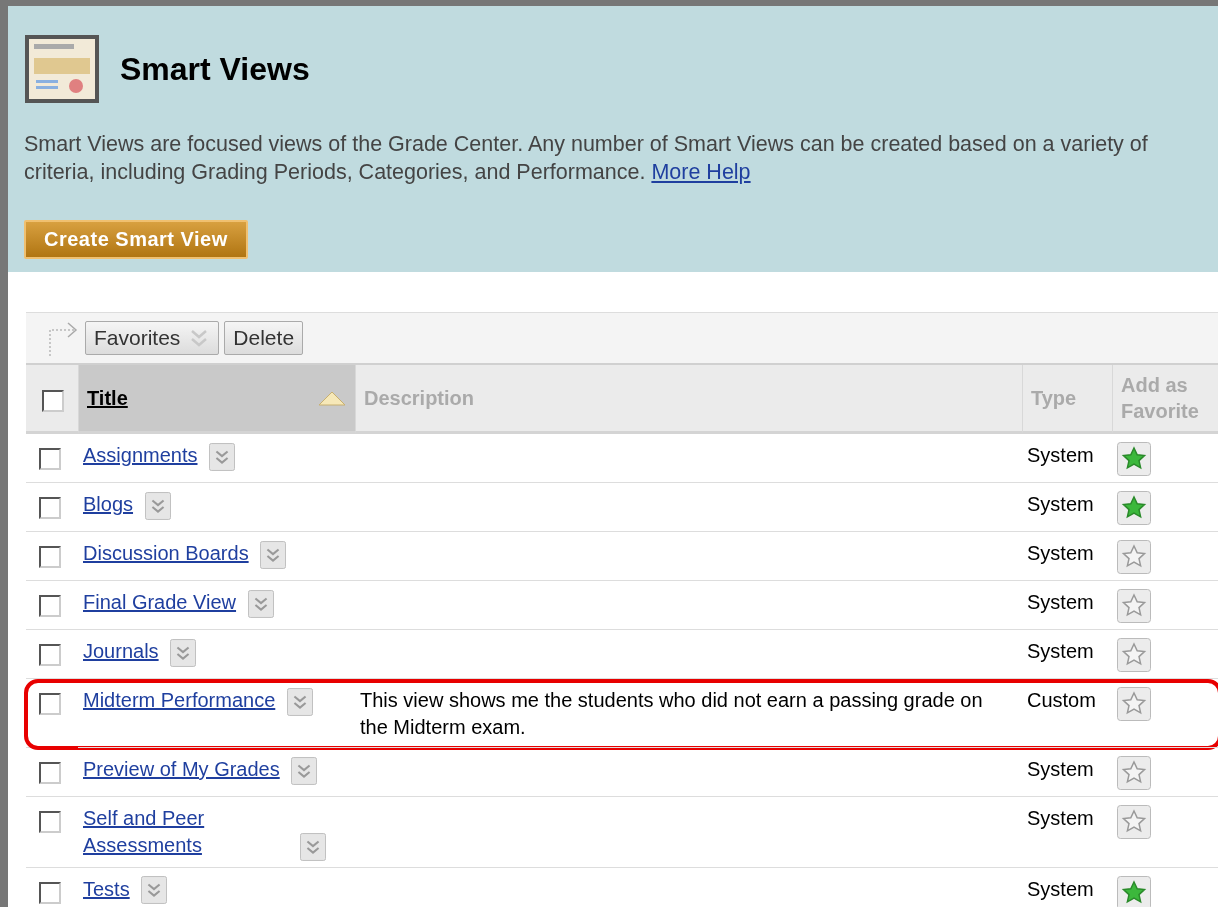 This screenshot has width=1218, height=907. Describe the element at coordinates (62, 69) in the screenshot. I see `certificate-icon` at that location.